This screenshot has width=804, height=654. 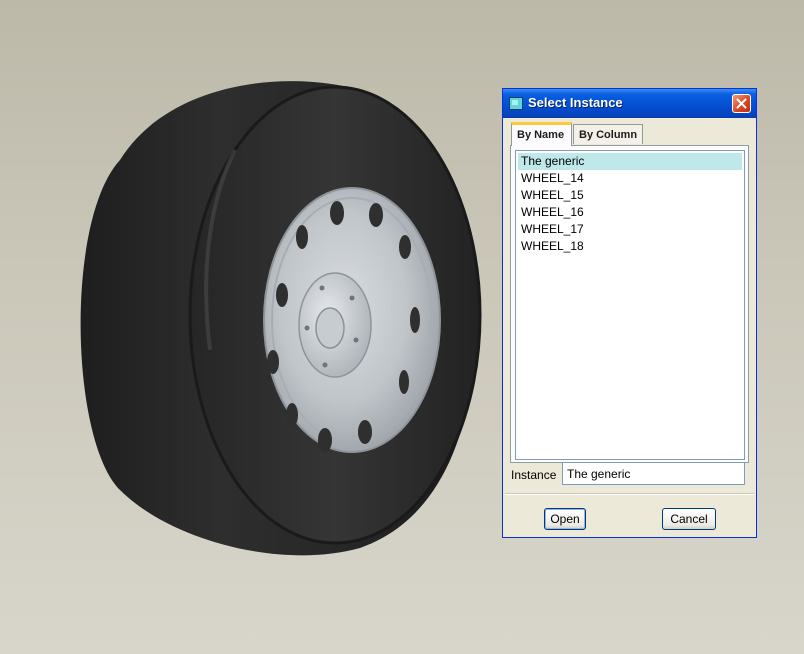 I want to click on list-item: WHEEL_18, so click(x=630, y=246).